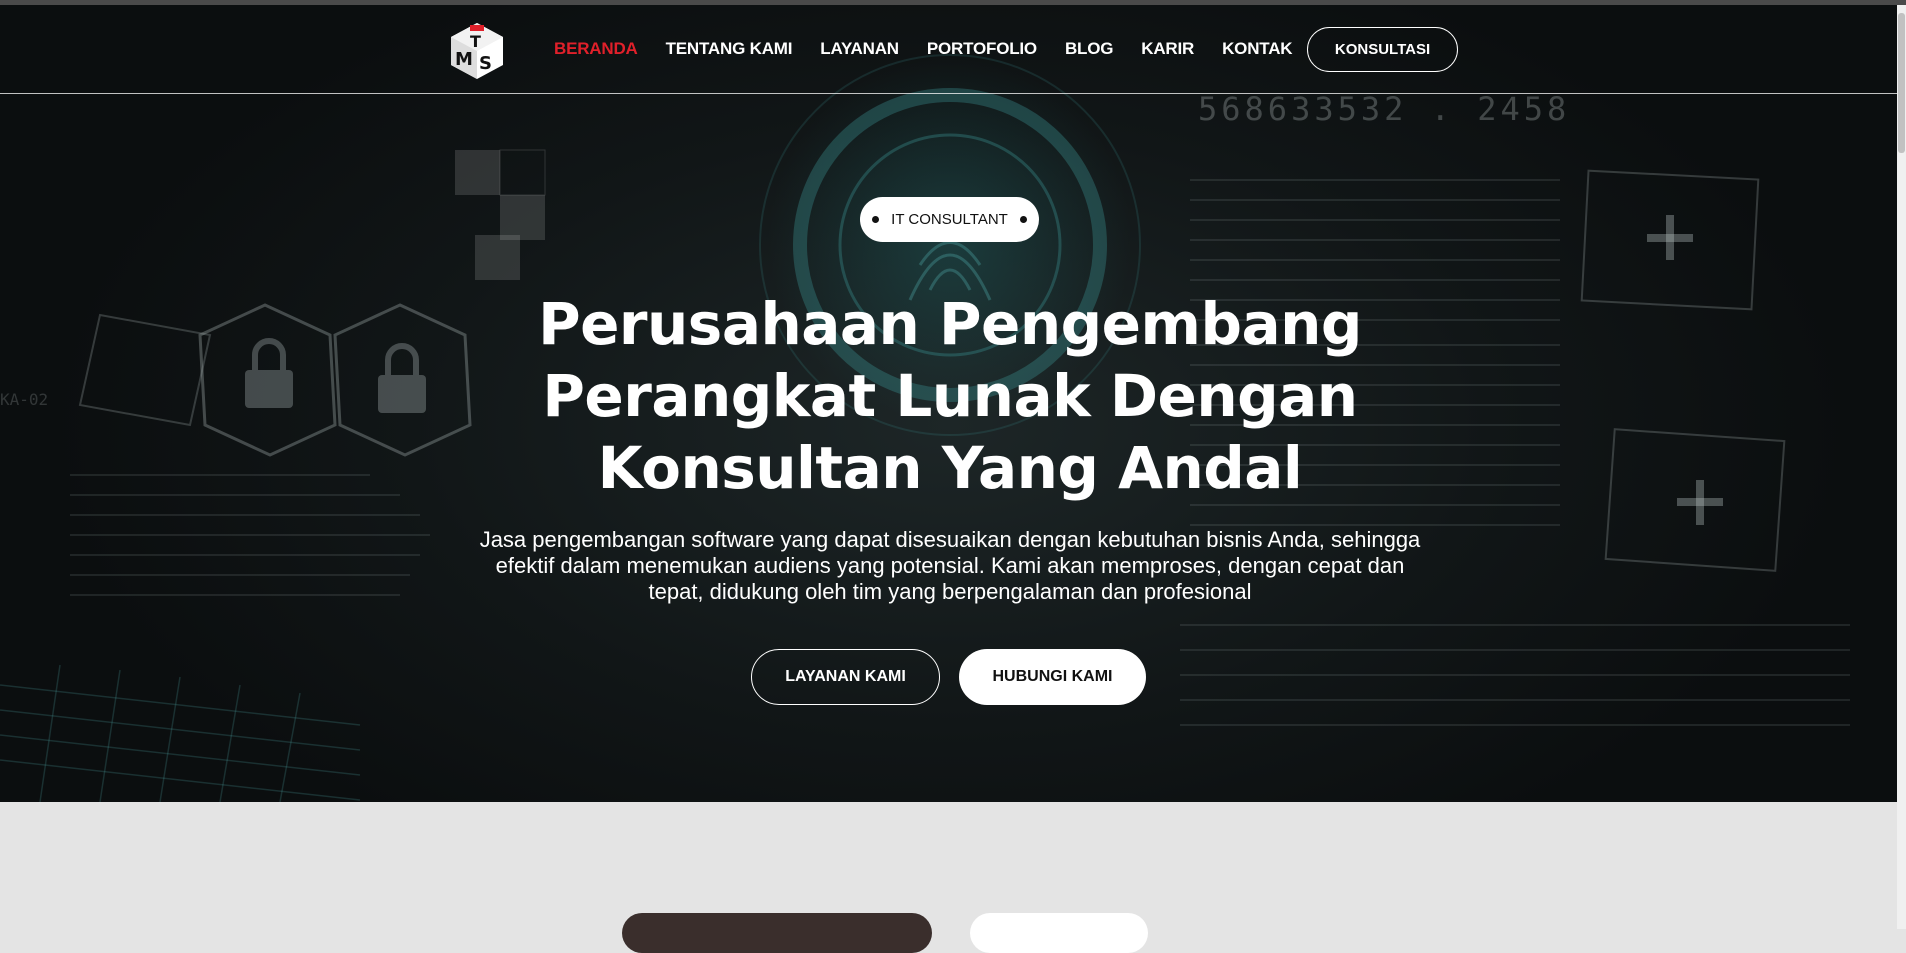 The width and height of the screenshot is (1906, 953). Describe the element at coordinates (729, 49) in the screenshot. I see `nav-item-tentang-kami: TENTANG KAMI` at that location.